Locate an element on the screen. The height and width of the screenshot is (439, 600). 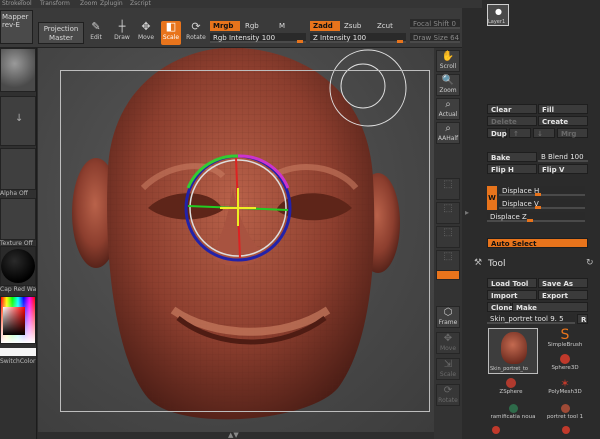
draw-button: ┼ Draw is located at coordinates (122, 31).